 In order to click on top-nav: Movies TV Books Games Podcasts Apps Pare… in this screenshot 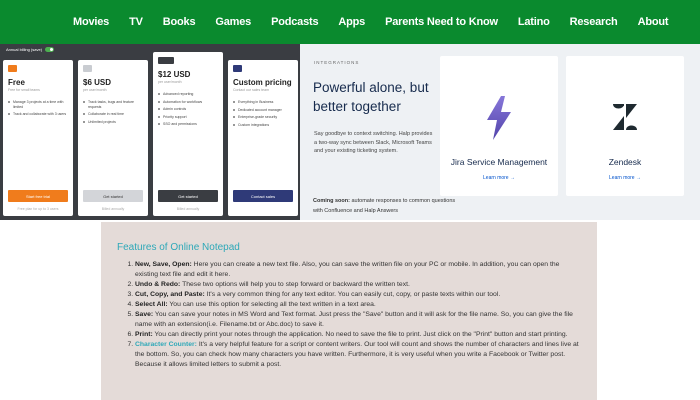, I will do `click(350, 22)`.